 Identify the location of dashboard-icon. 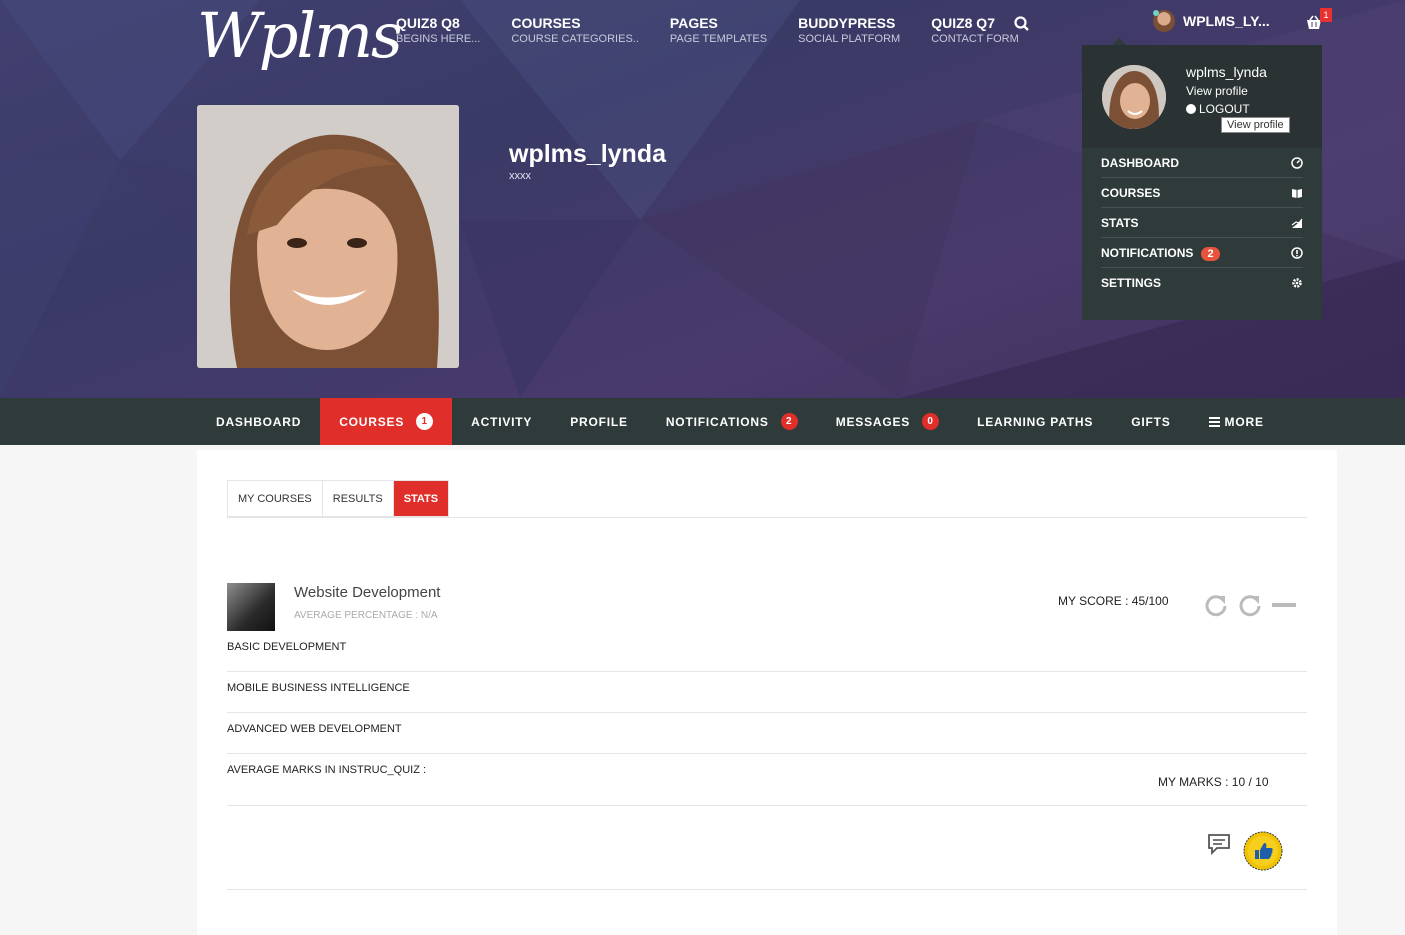
(1297, 162).